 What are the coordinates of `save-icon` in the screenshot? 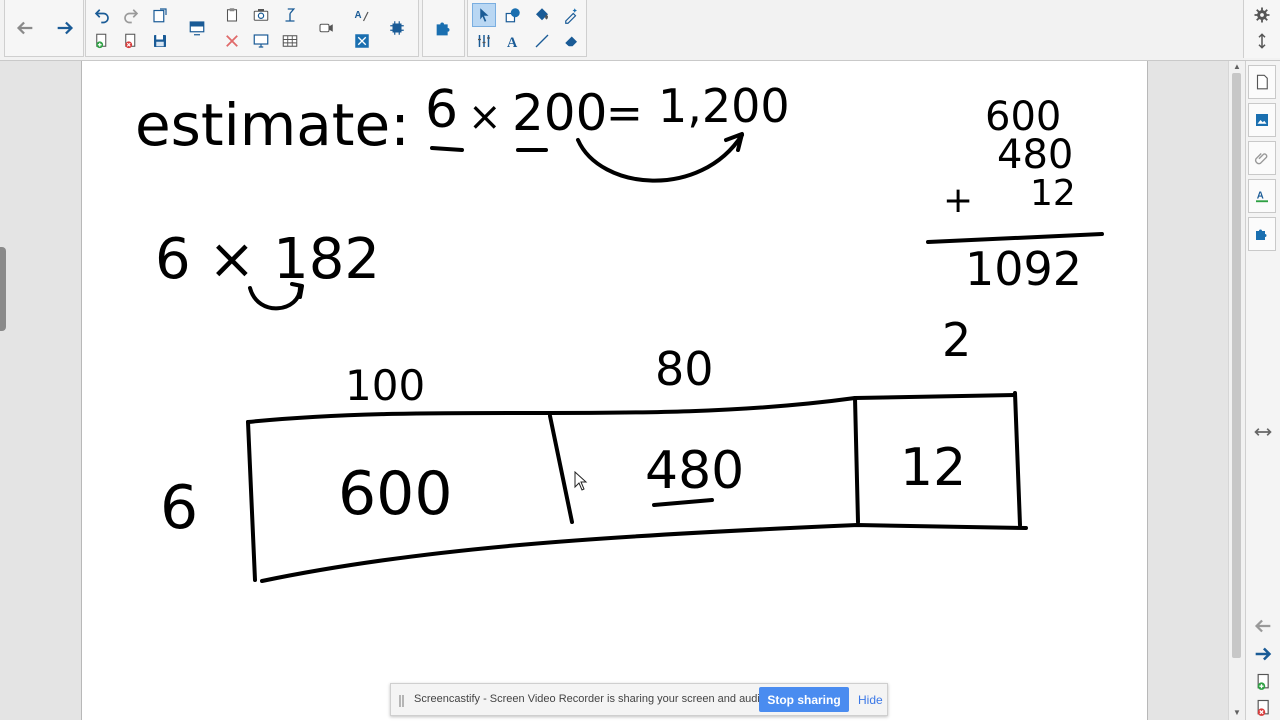 It's located at (160, 41).